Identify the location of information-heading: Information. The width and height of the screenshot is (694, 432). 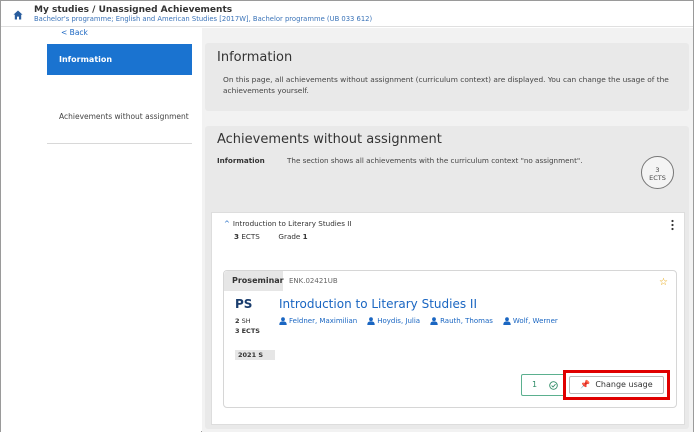
(255, 57).